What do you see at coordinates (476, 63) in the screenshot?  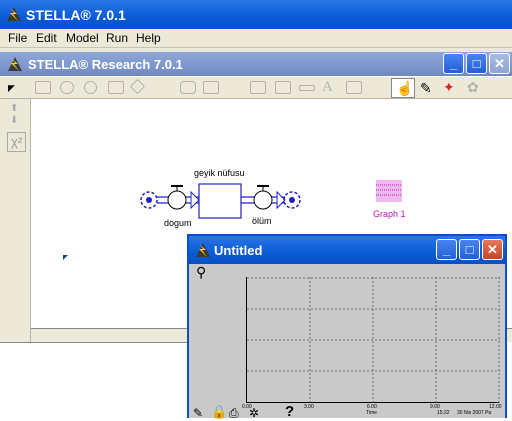 I see `maximize-button: □` at bounding box center [476, 63].